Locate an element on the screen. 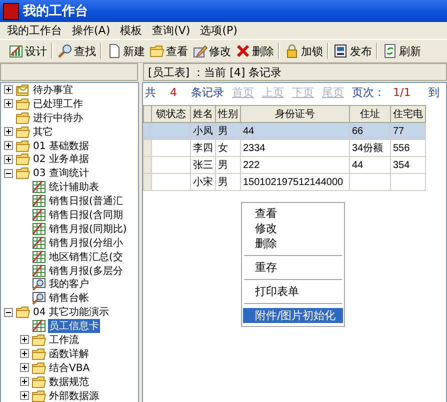 Image resolution: width=447 pixels, height=402 pixels. column-header: 住宅电 is located at coordinates (408, 114).